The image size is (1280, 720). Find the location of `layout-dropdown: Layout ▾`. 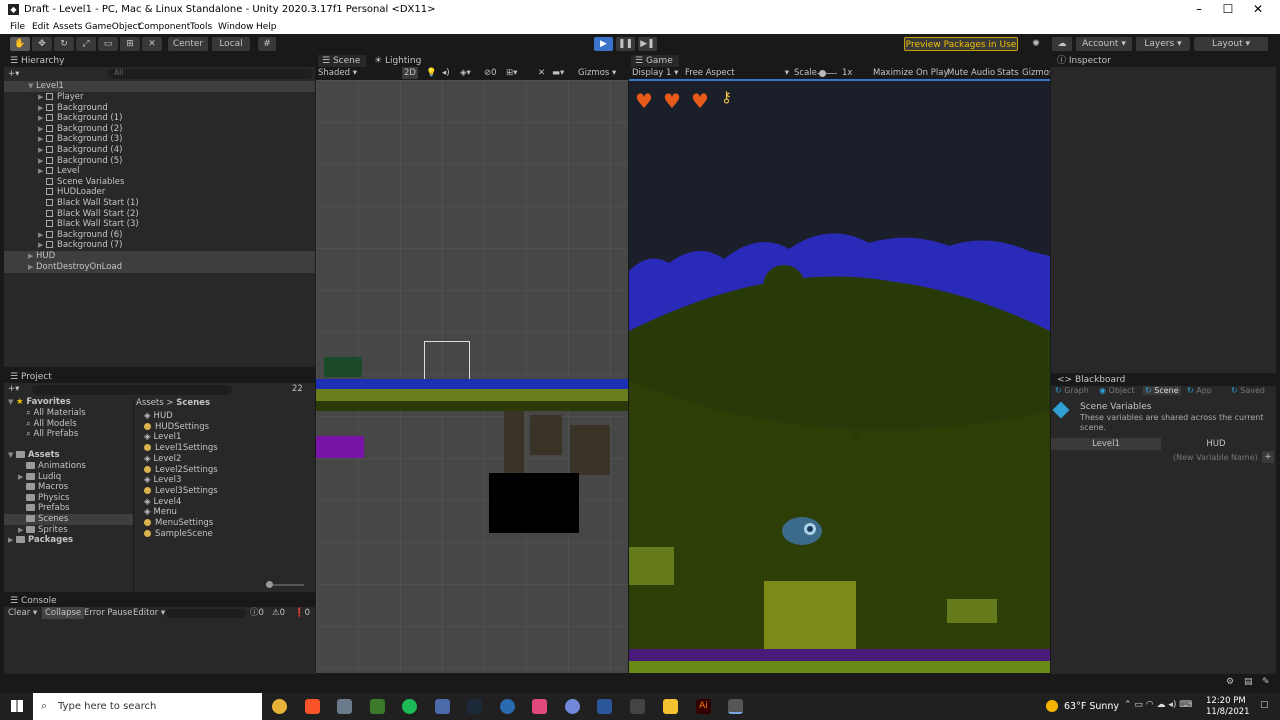

layout-dropdown: Layout ▾ is located at coordinates (1231, 44).